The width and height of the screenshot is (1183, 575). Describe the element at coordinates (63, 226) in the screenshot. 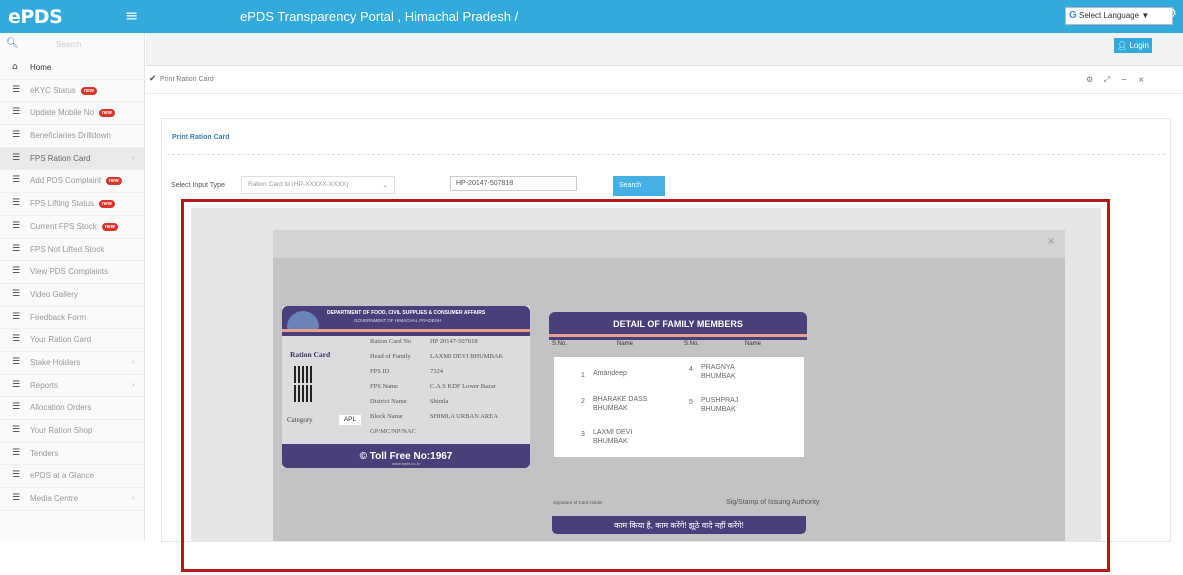

I see `sidebar-item-label: Current FPS Stock` at that location.